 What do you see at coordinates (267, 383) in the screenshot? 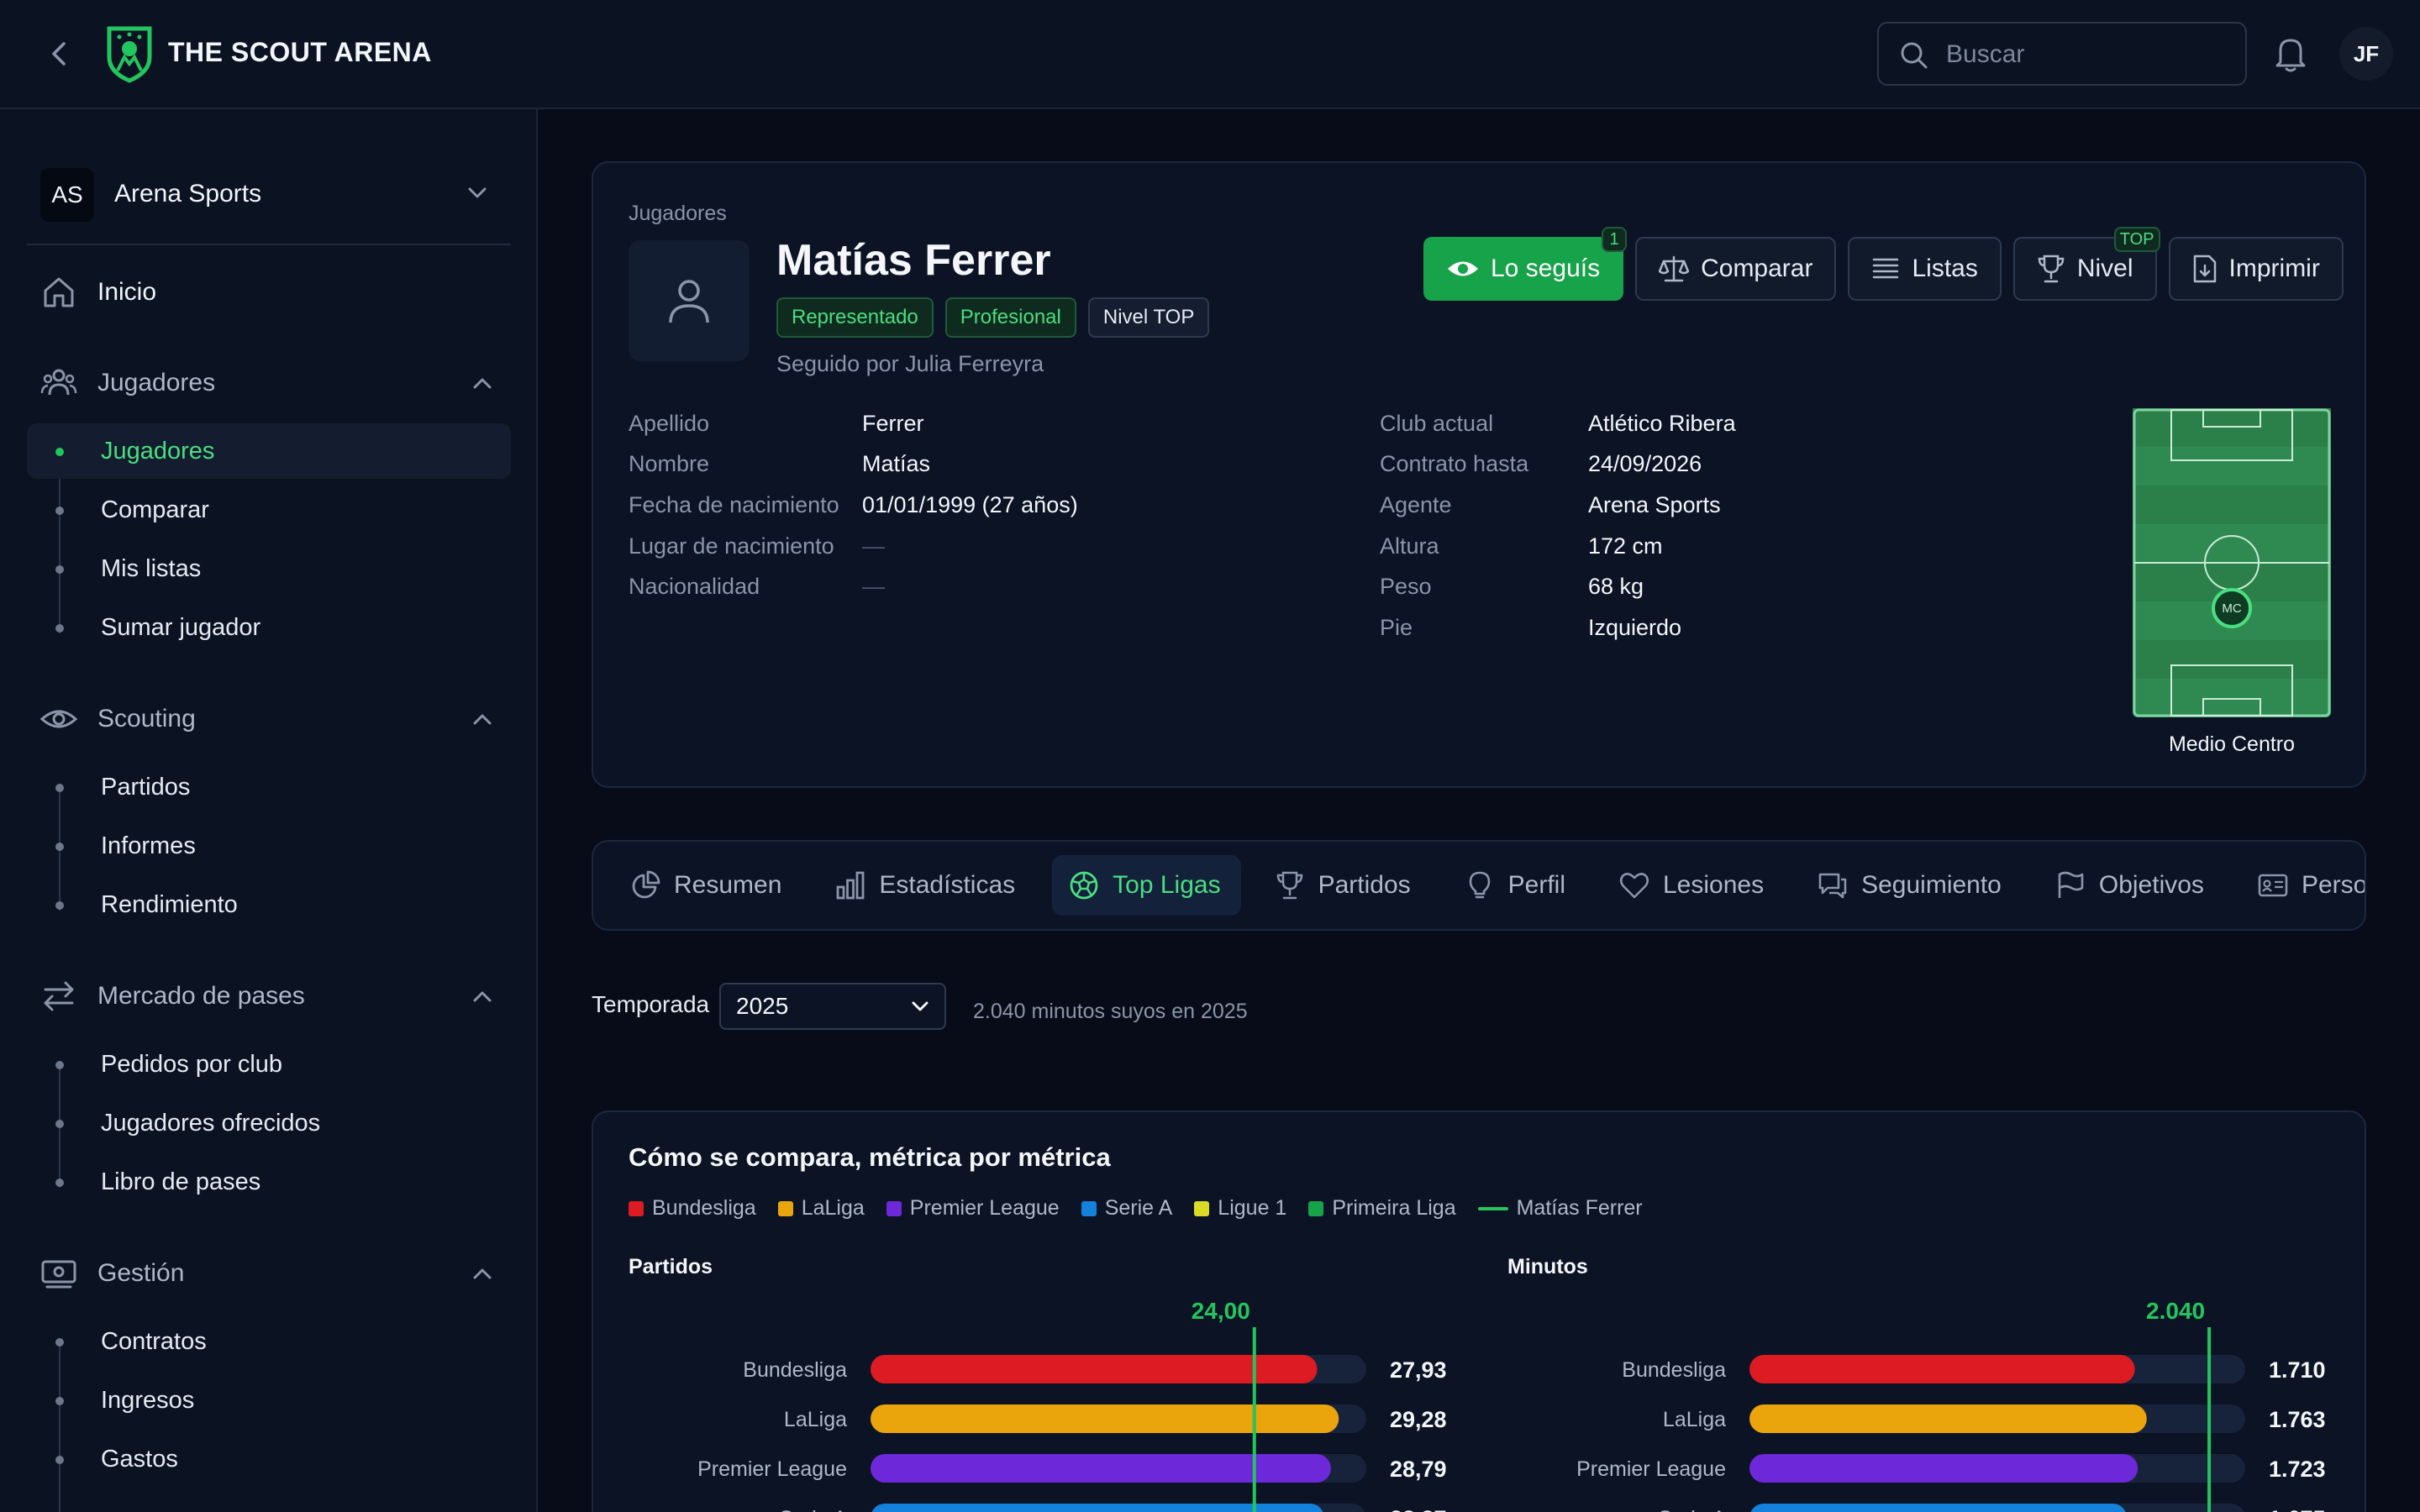
I see `sidebar-section-jugadores: Jugadores` at bounding box center [267, 383].